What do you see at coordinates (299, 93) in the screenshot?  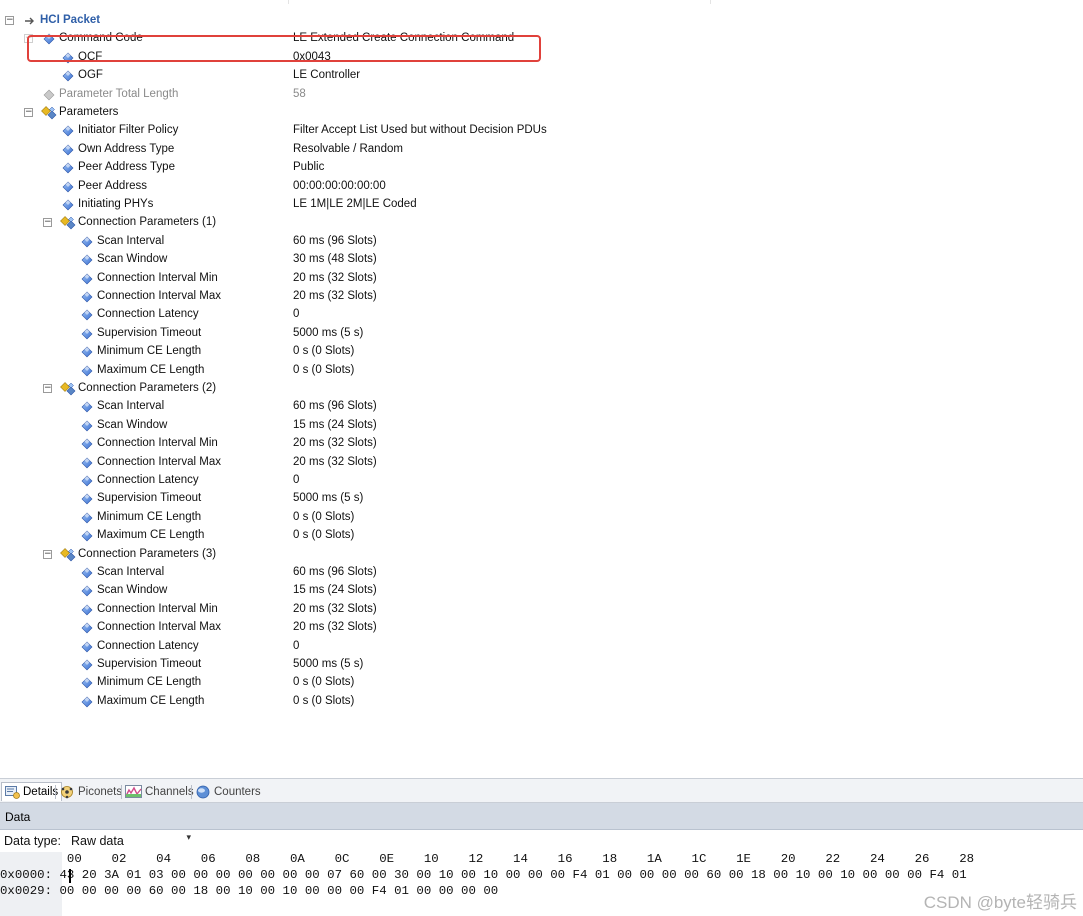 I see `tree-row-value: 58` at bounding box center [299, 93].